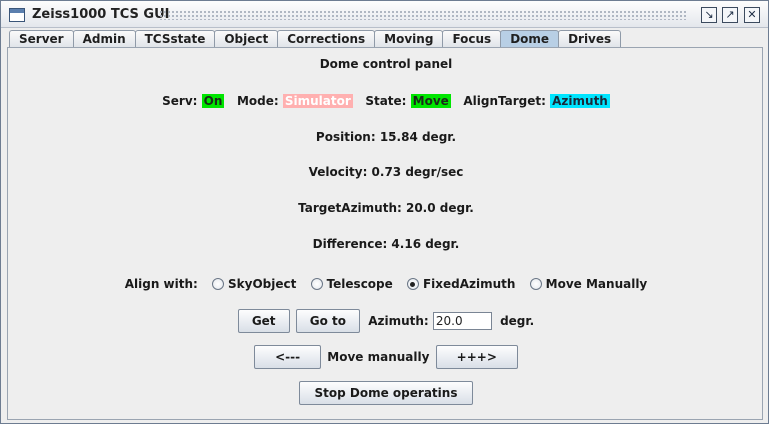  Describe the element at coordinates (386, 64) in the screenshot. I see `panel-title: Dome control panel` at that location.